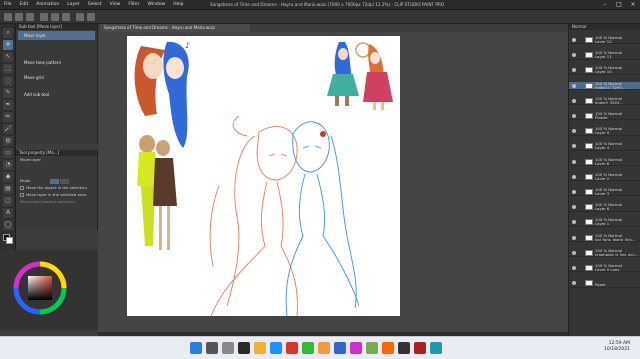 The height and width of the screenshot is (359, 640). I want to click on brush-tool-icon: 🖌, so click(8, 129).